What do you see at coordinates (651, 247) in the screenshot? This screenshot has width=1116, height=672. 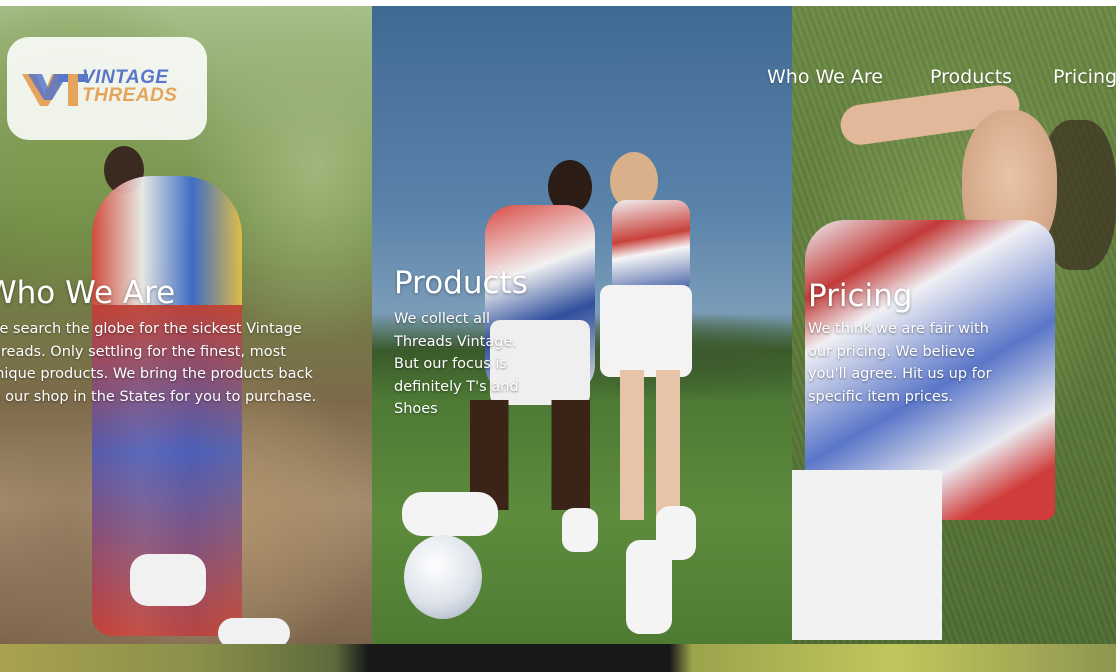 I see `model-outfit` at bounding box center [651, 247].